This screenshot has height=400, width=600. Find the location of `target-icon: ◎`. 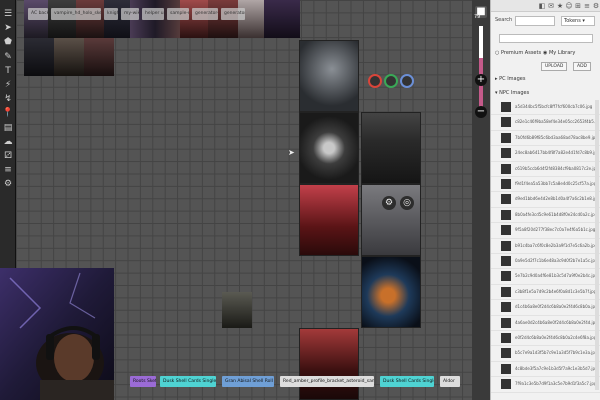

target-icon: ◎ is located at coordinates (407, 203).